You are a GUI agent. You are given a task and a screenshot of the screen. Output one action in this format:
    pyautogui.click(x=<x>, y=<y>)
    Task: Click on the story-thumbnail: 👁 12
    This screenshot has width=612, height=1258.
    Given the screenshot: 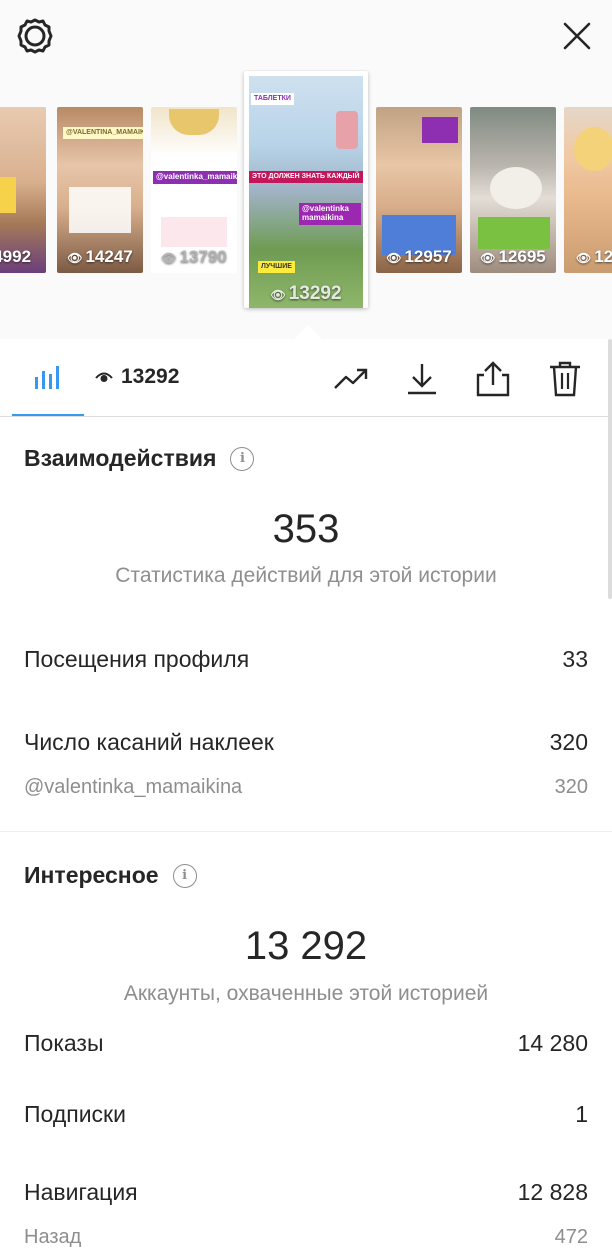 What is the action you would take?
    pyautogui.click(x=588, y=190)
    